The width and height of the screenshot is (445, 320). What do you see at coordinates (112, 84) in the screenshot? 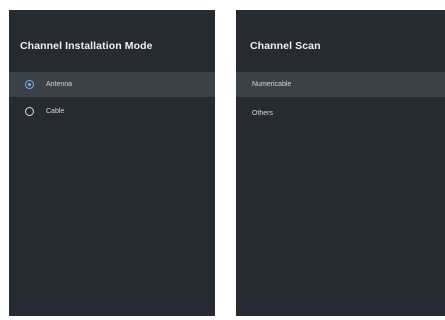
I see `option-antenna: Antenna` at bounding box center [112, 84].